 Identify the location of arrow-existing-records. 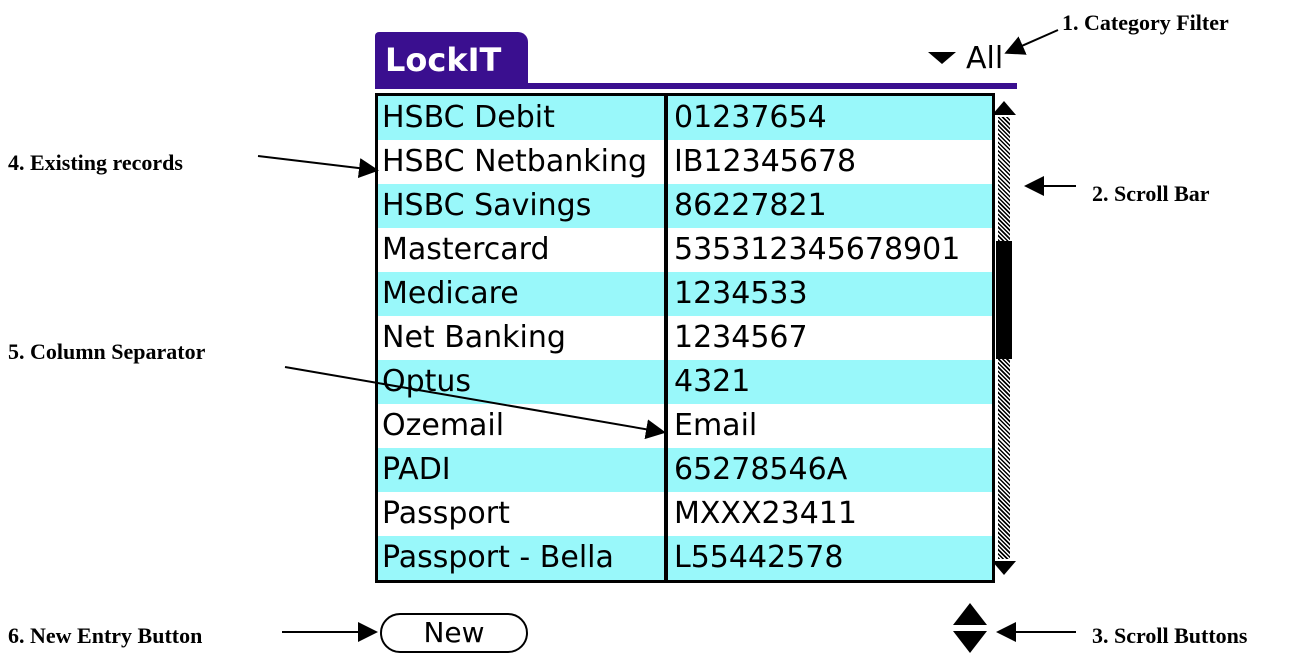
(318, 167).